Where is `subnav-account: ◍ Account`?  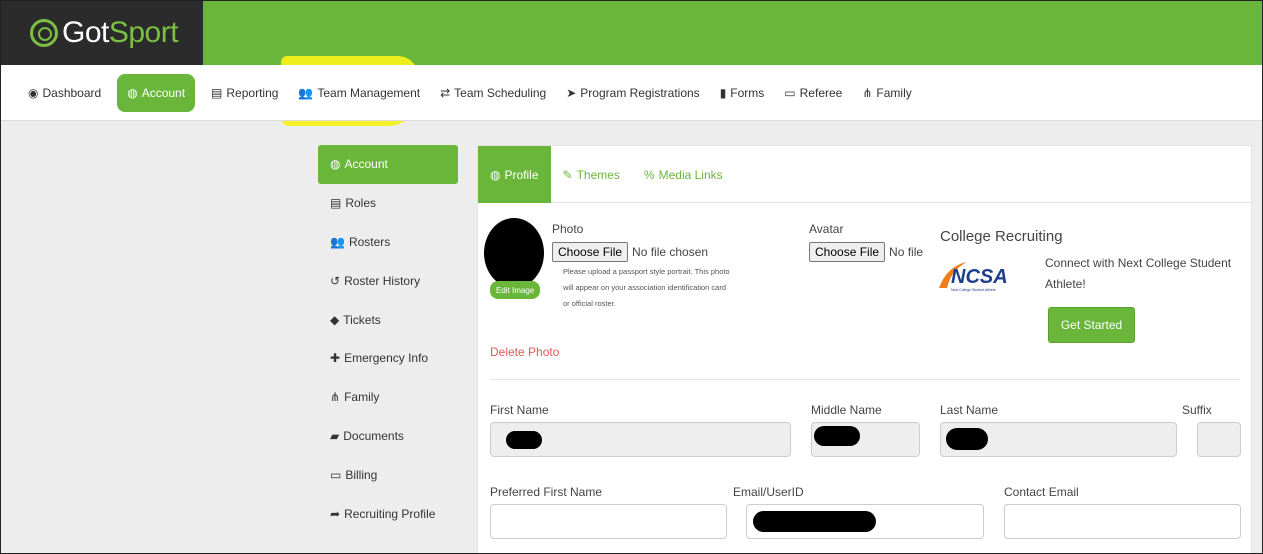 subnav-account: ◍ Account is located at coordinates (388, 164).